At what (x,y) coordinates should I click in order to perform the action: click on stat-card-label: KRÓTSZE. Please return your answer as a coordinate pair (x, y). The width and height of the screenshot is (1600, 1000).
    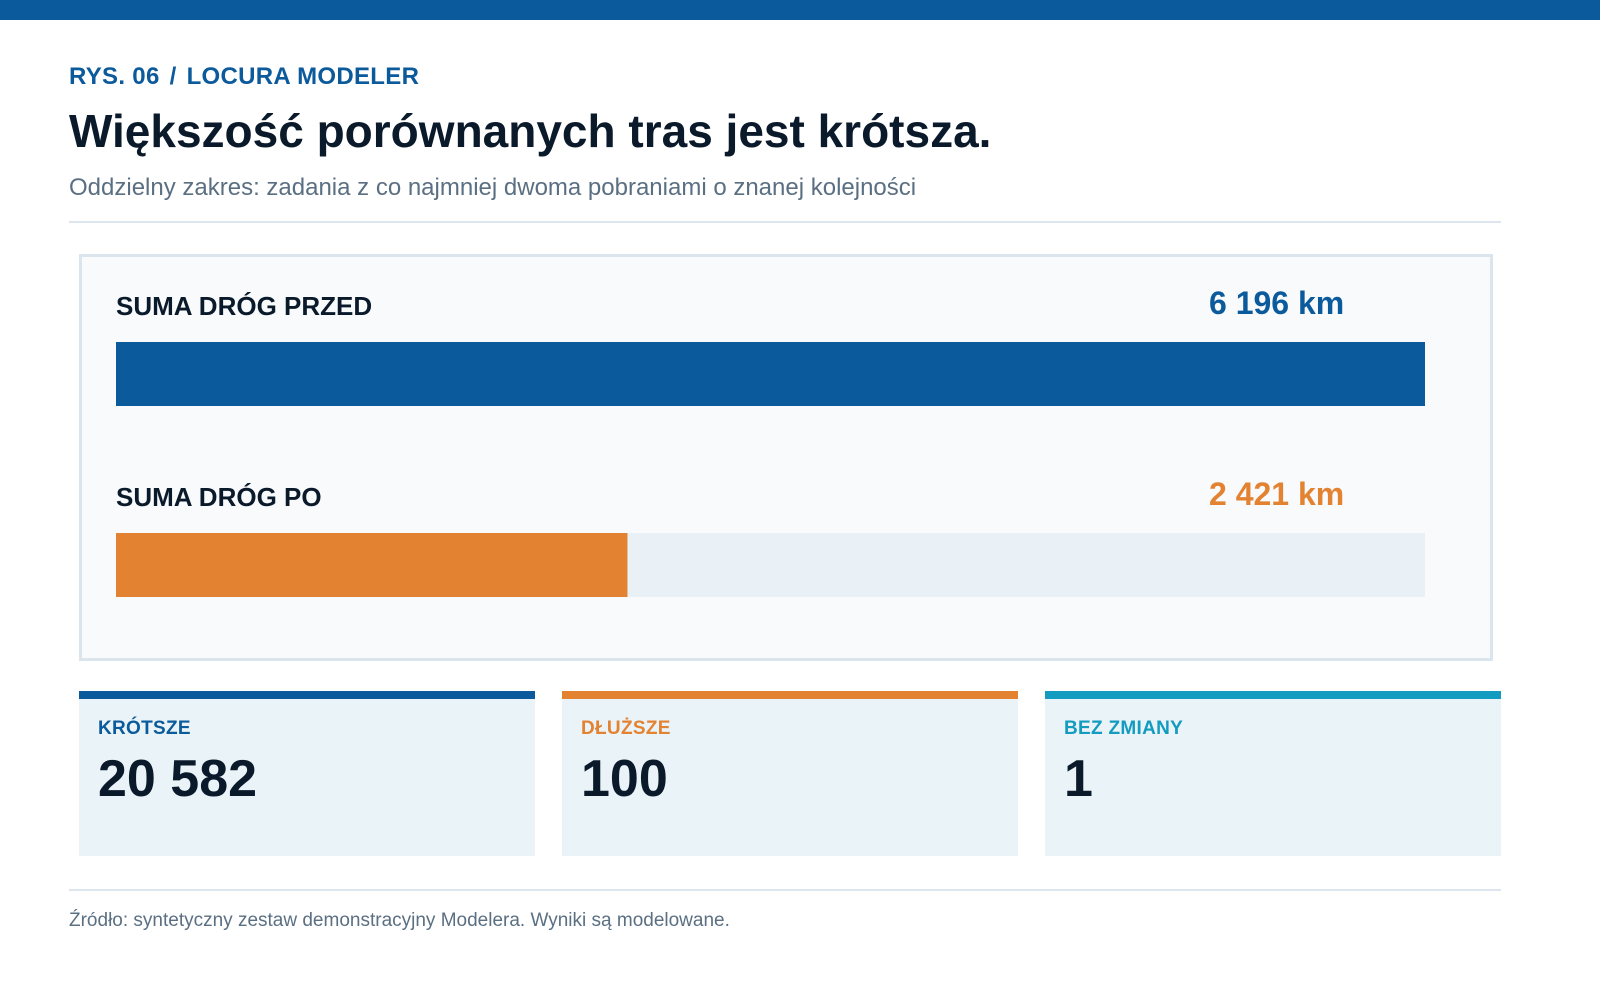
    Looking at the image, I should click on (144, 728).